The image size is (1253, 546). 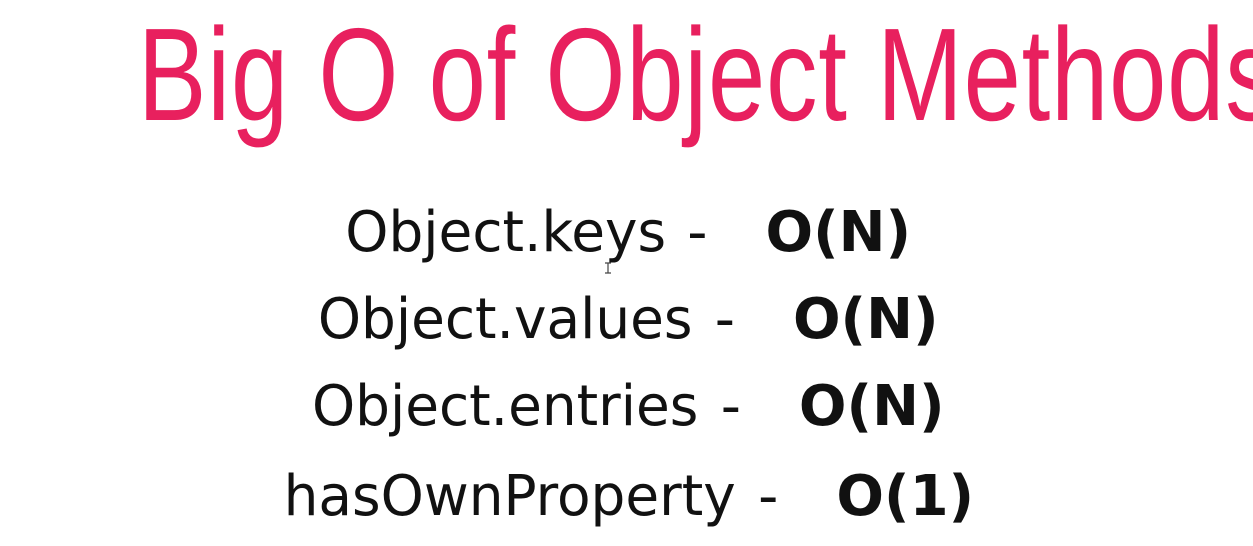 I want to click on method-name: hasOwnProperty, so click(x=509, y=496).